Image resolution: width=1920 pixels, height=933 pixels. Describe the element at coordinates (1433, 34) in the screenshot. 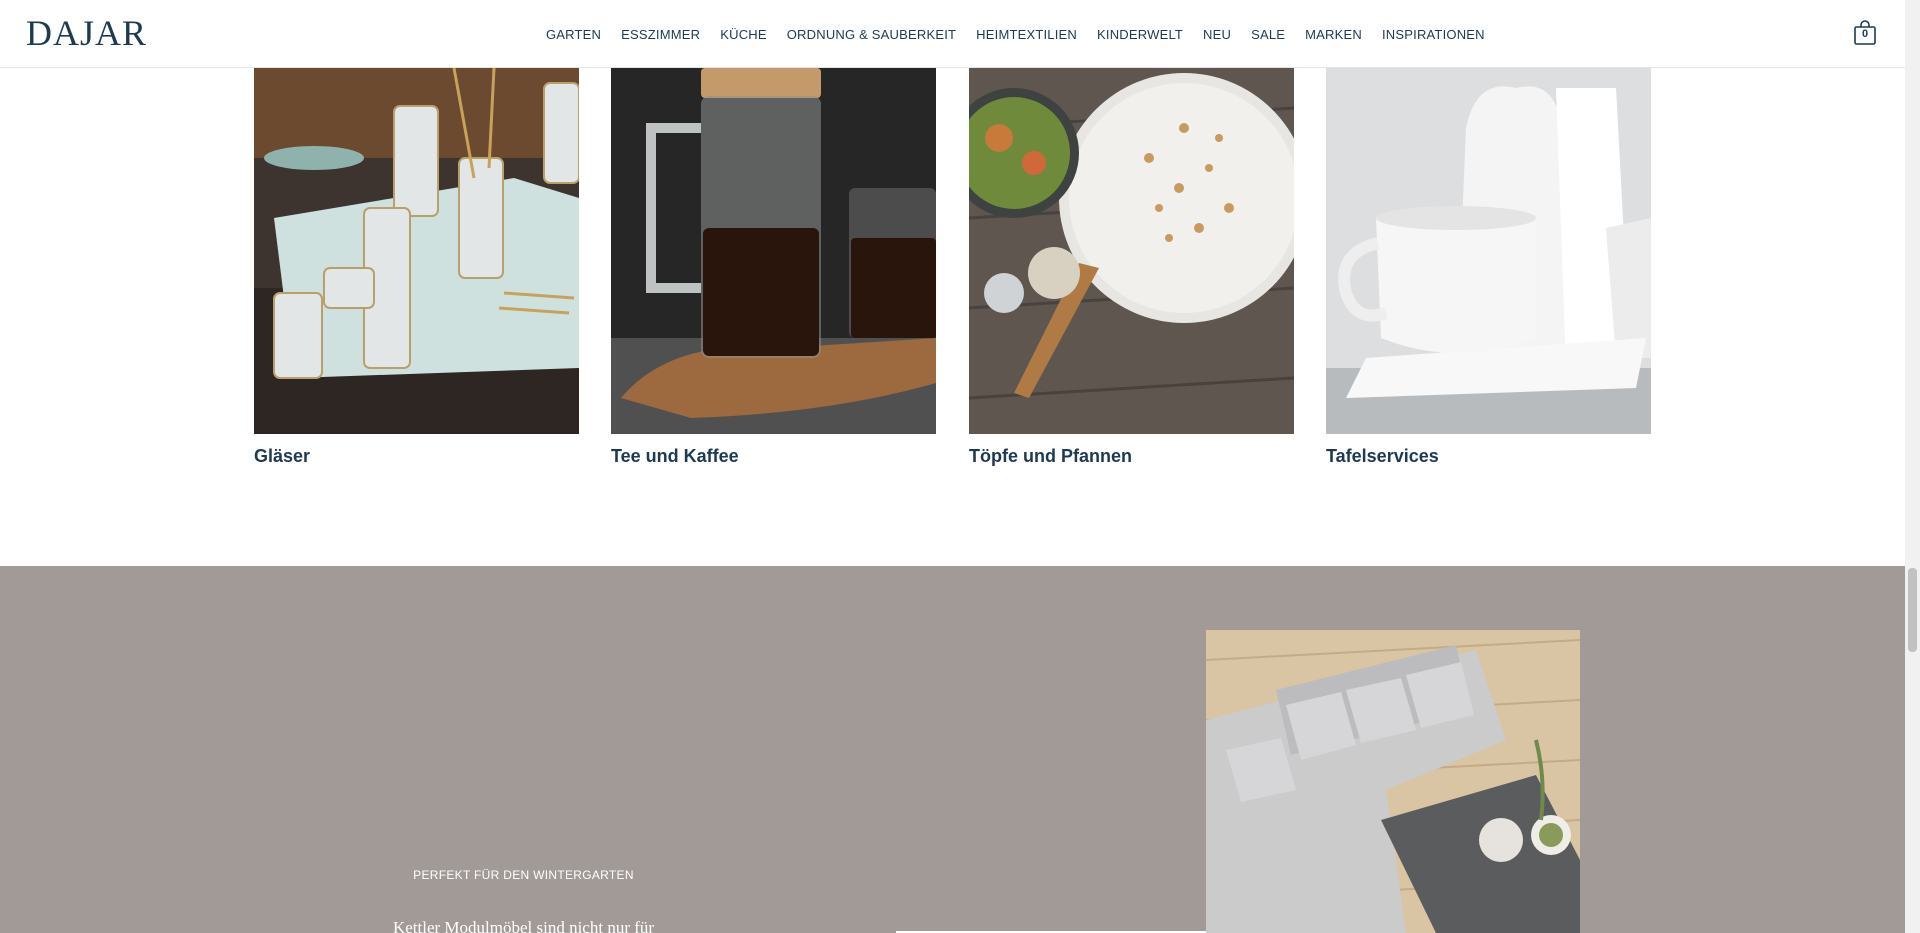

I see `nav-item-inspirationen: INSPIRATIONEN` at that location.